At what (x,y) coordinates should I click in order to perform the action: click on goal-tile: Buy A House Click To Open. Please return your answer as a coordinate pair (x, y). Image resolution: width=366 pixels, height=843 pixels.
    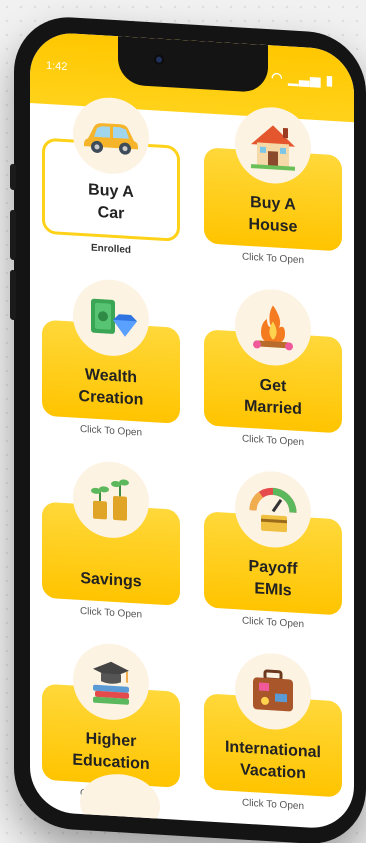
    Looking at the image, I should click on (273, 190).